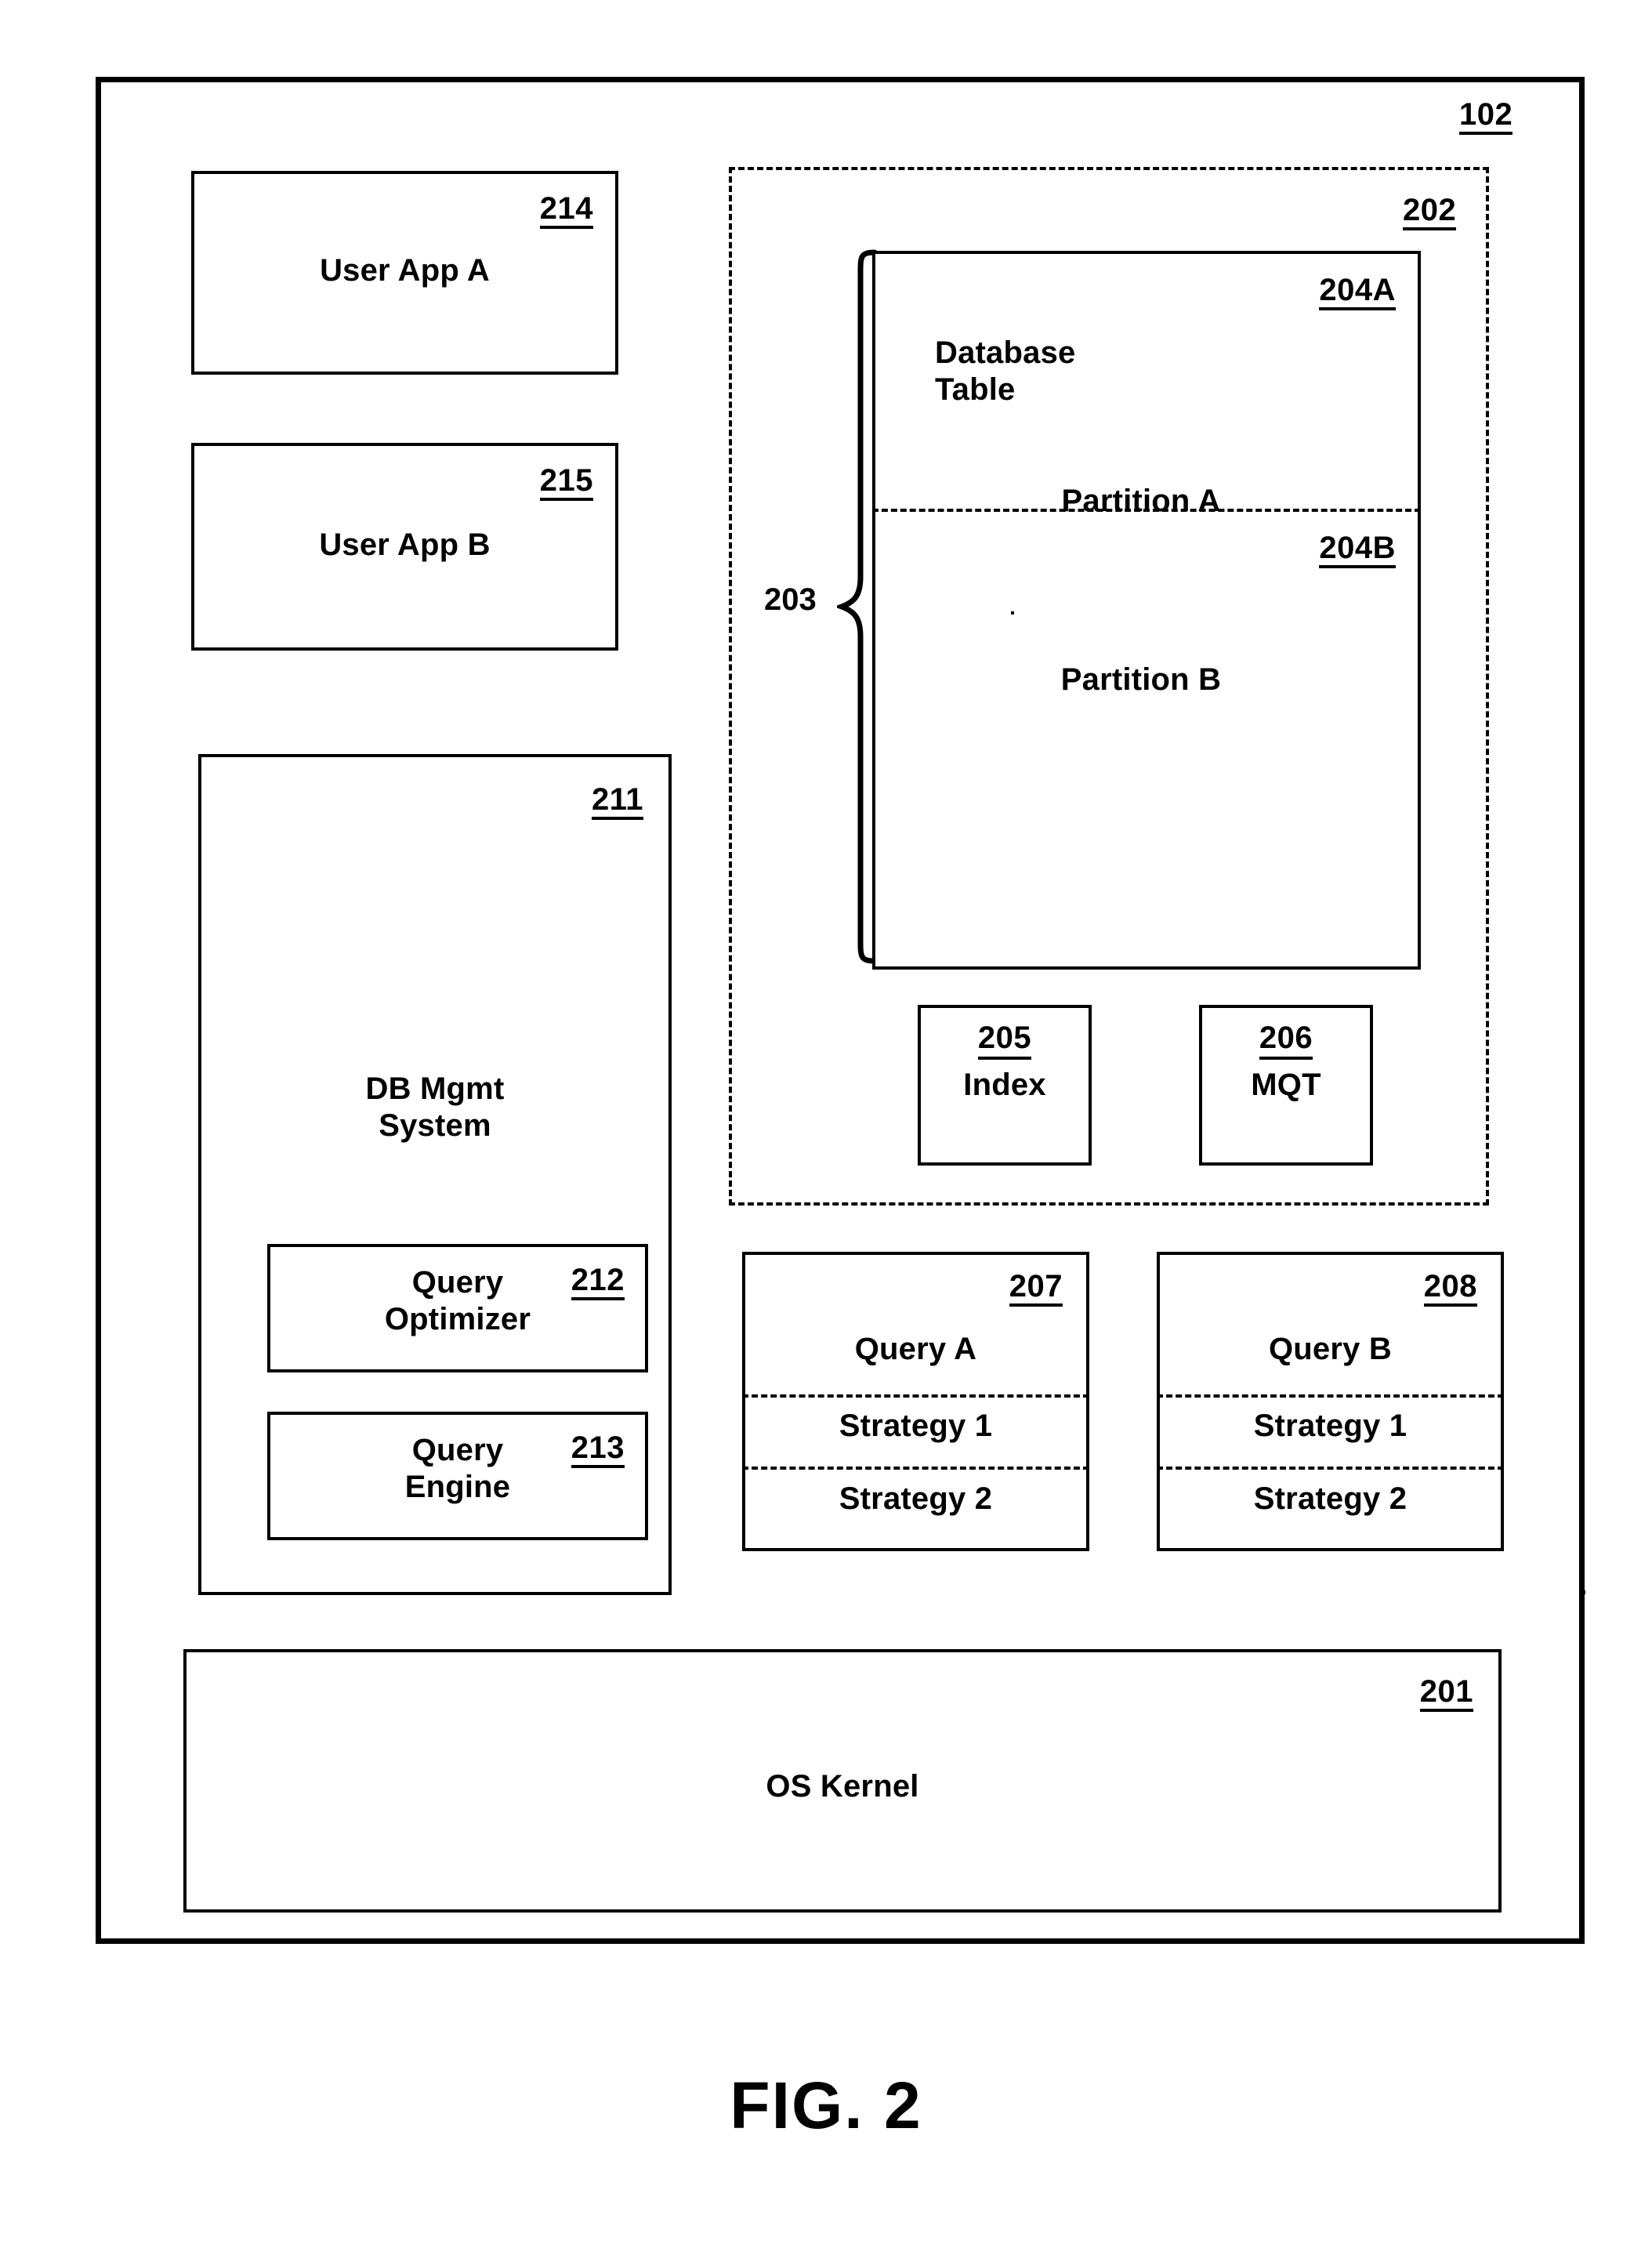 The width and height of the screenshot is (1652, 2248). Describe the element at coordinates (405, 270) in the screenshot. I see `user-app-a-label: User App A` at that location.